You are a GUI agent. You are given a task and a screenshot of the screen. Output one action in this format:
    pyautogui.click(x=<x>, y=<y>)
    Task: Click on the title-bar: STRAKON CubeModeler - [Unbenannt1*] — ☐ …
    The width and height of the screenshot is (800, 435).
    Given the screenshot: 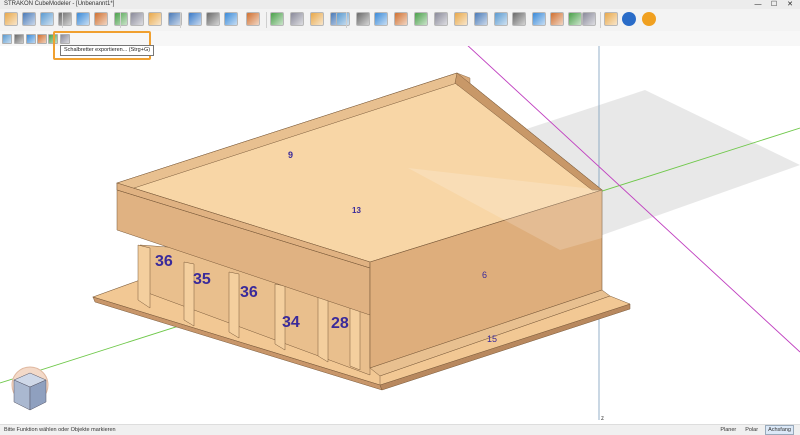 What is the action you would take?
    pyautogui.click(x=400, y=4)
    